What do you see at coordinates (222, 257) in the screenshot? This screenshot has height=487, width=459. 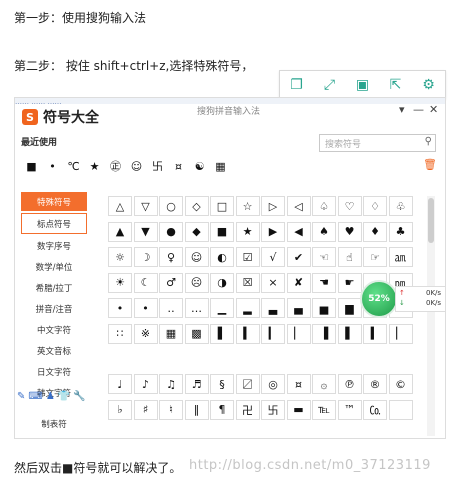 I see `symbol-cell: ◐` at bounding box center [222, 257].